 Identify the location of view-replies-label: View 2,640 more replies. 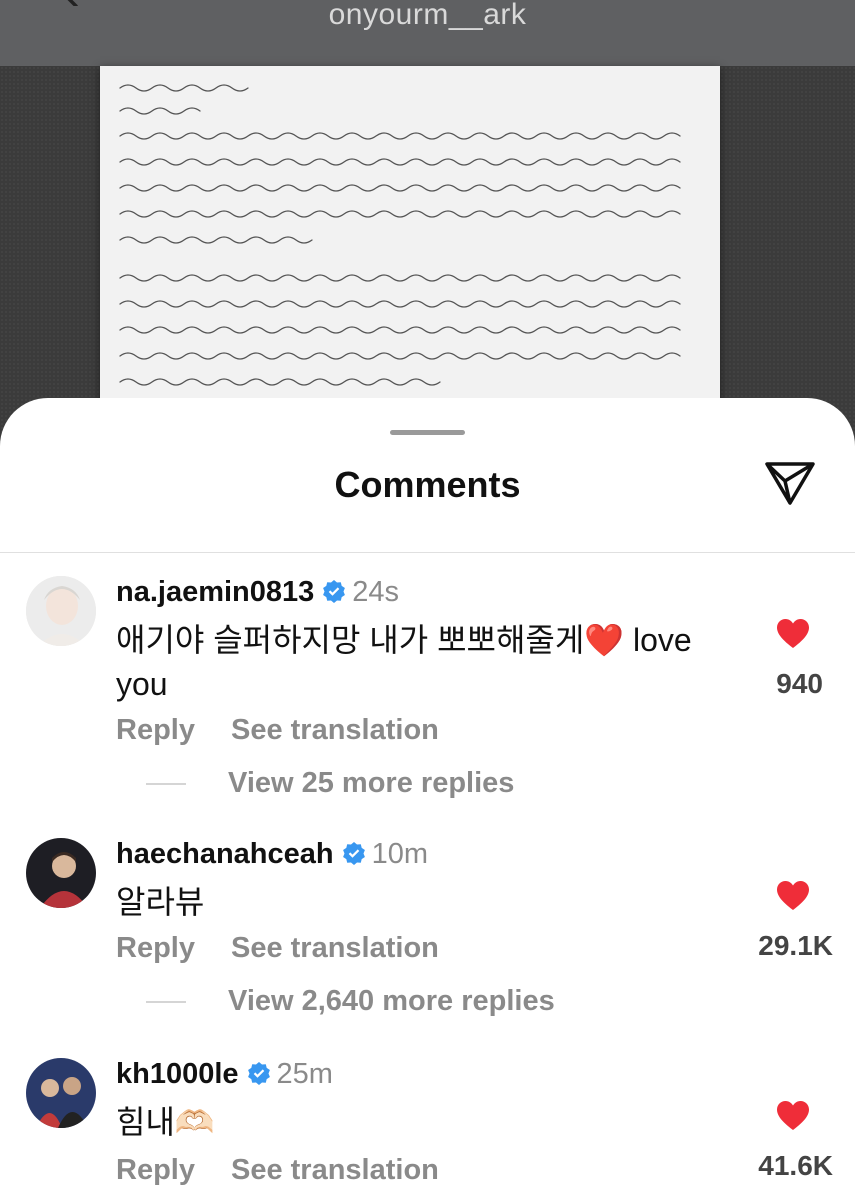
(391, 1001).